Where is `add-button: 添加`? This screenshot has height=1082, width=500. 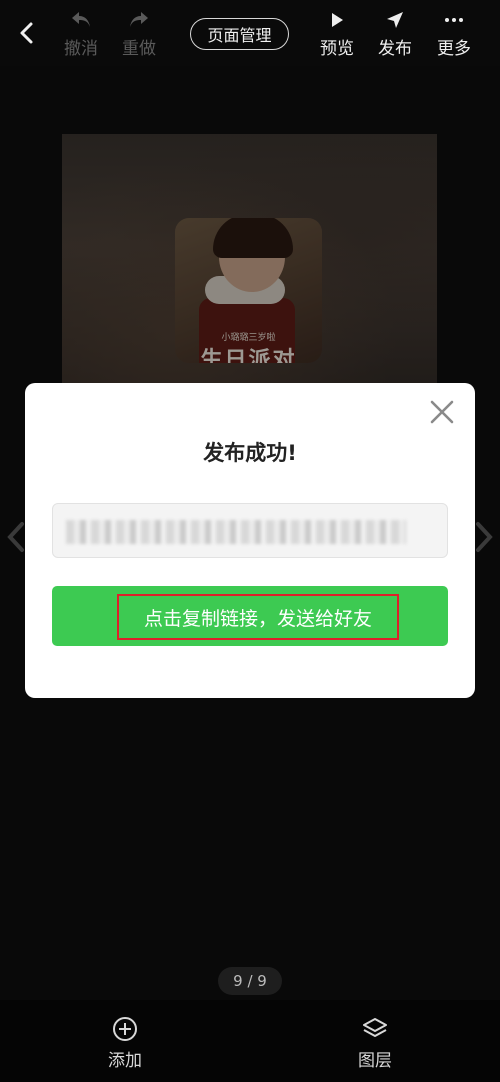 add-button: 添加 is located at coordinates (125, 1043).